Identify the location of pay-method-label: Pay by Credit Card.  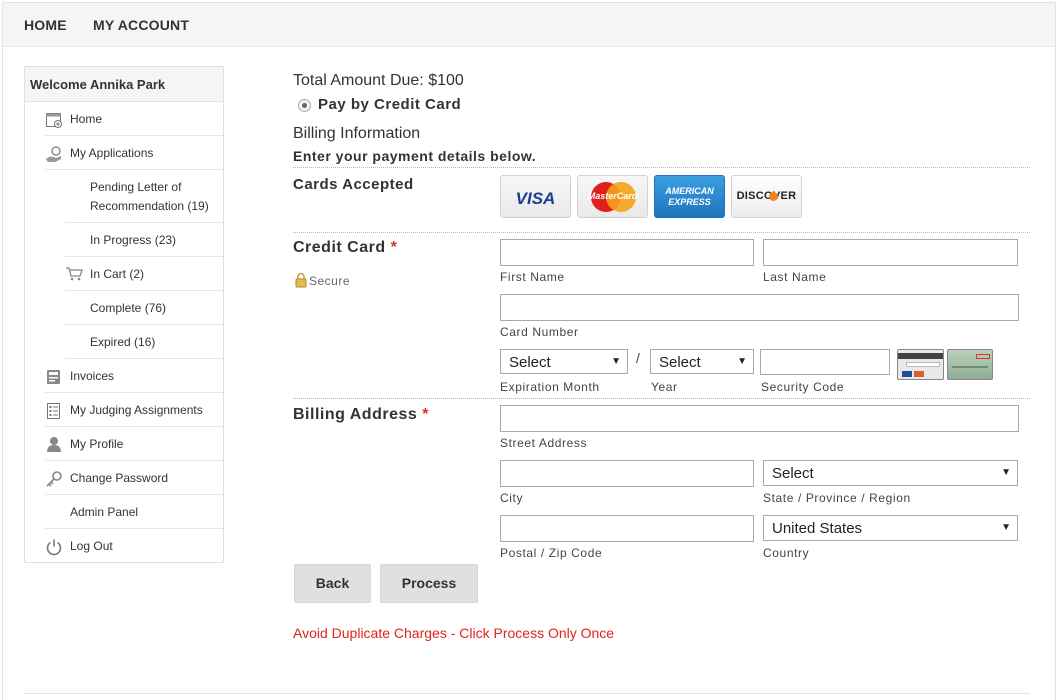
(390, 104).